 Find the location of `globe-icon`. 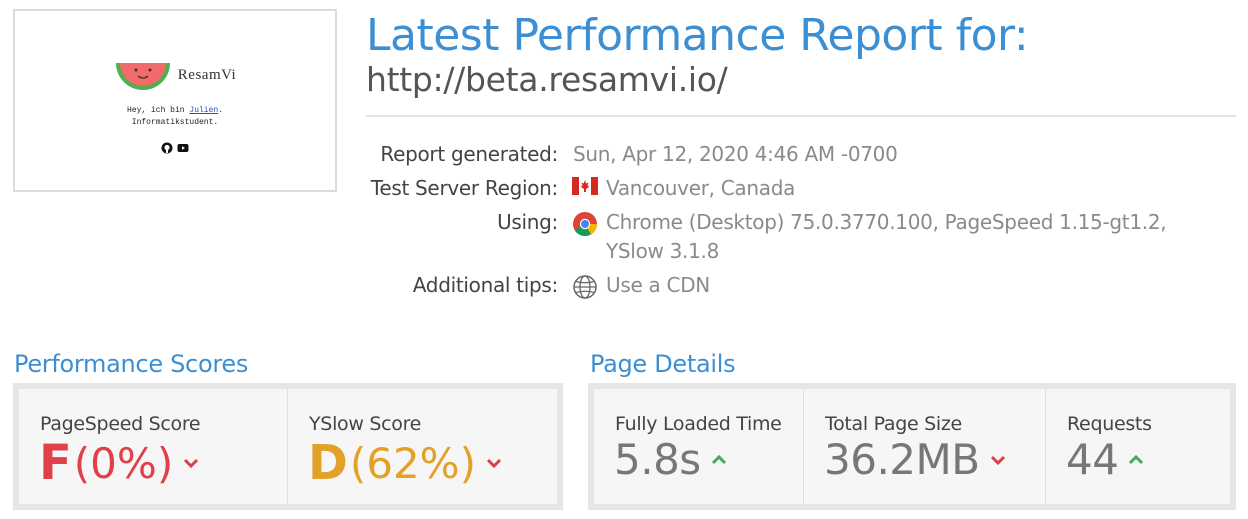

globe-icon is located at coordinates (585, 287).